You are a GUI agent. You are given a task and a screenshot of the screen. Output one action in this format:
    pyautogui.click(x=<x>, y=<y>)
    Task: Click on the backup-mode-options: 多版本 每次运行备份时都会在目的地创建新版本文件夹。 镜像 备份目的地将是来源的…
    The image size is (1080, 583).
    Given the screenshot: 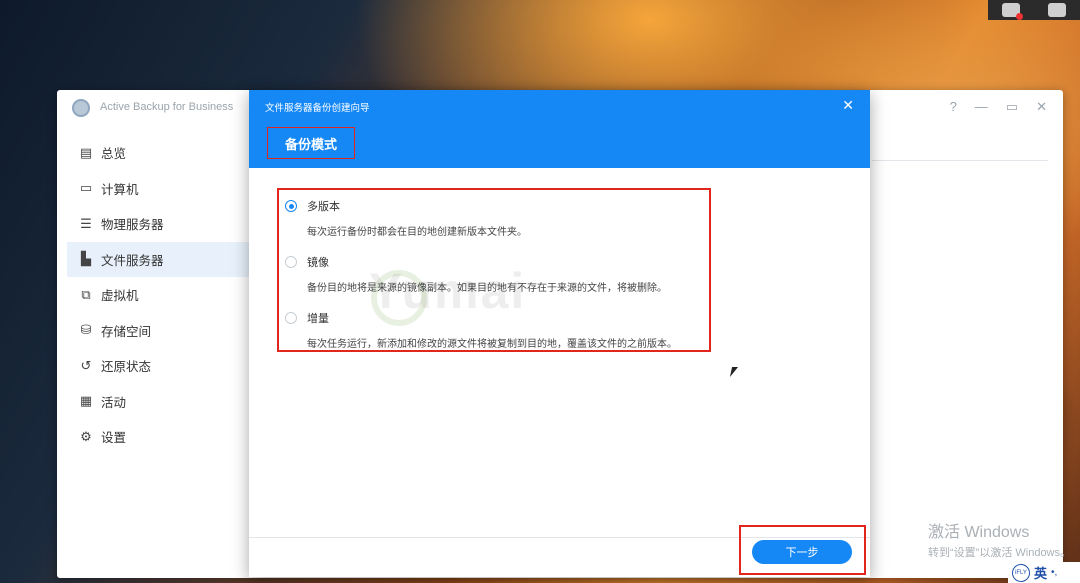 What is the action you would take?
    pyautogui.click(x=494, y=270)
    